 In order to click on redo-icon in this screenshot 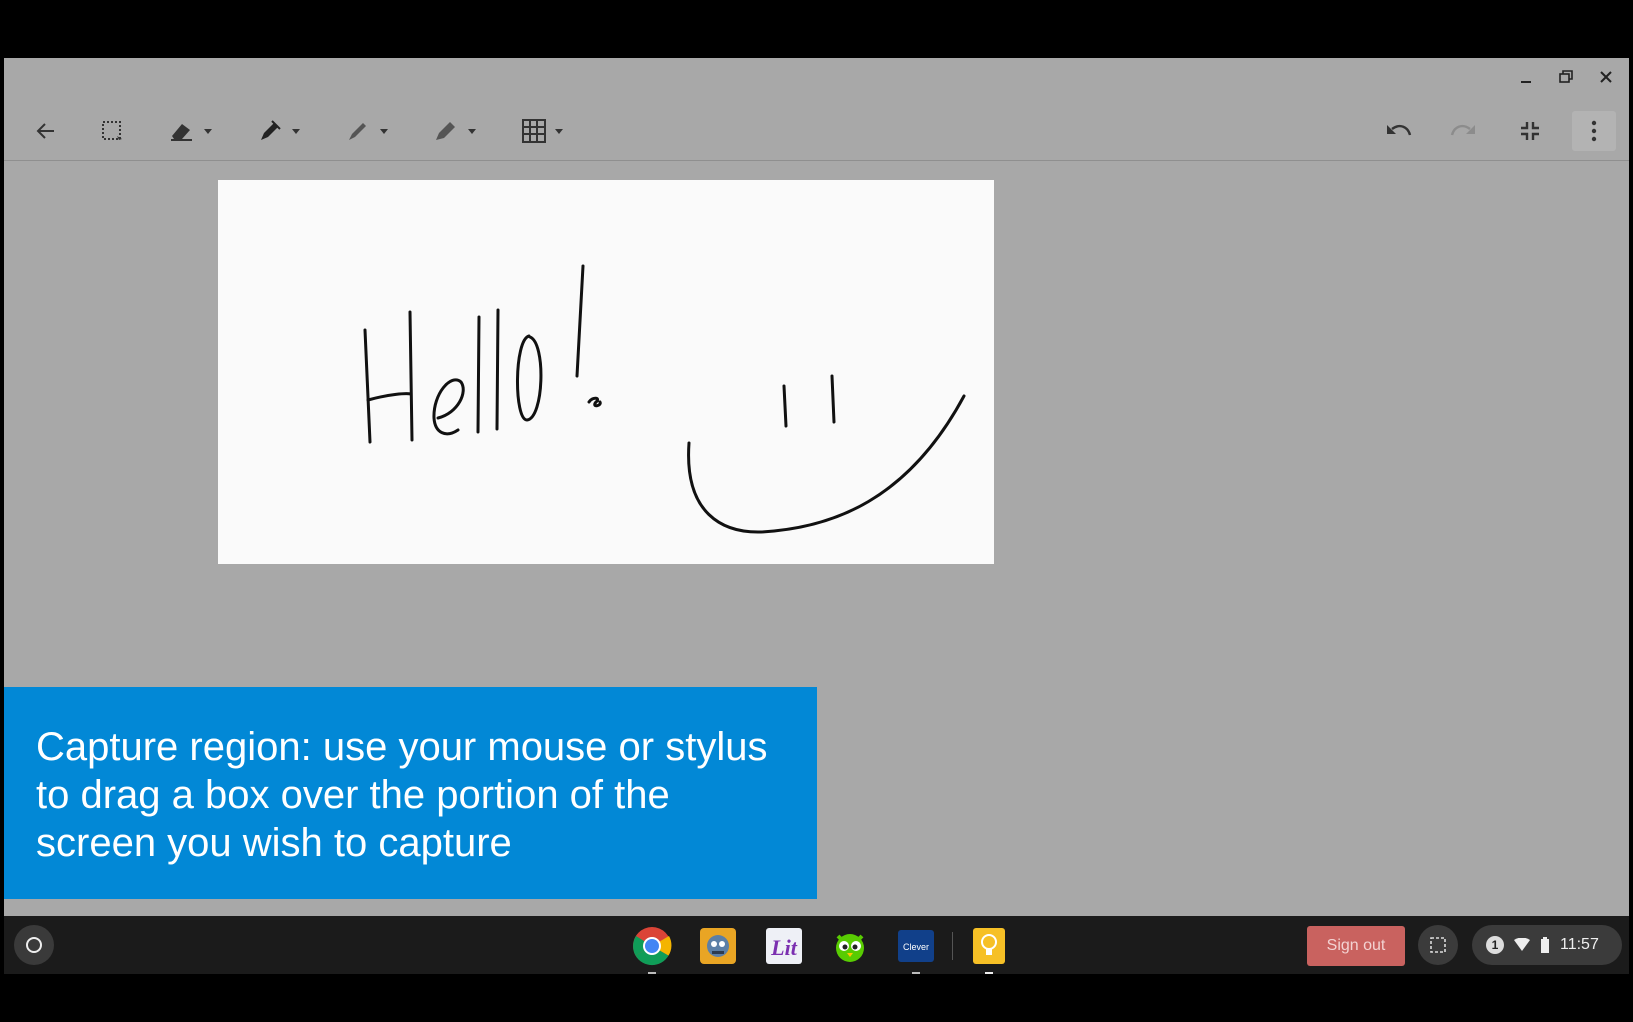, I will do `click(1462, 130)`.